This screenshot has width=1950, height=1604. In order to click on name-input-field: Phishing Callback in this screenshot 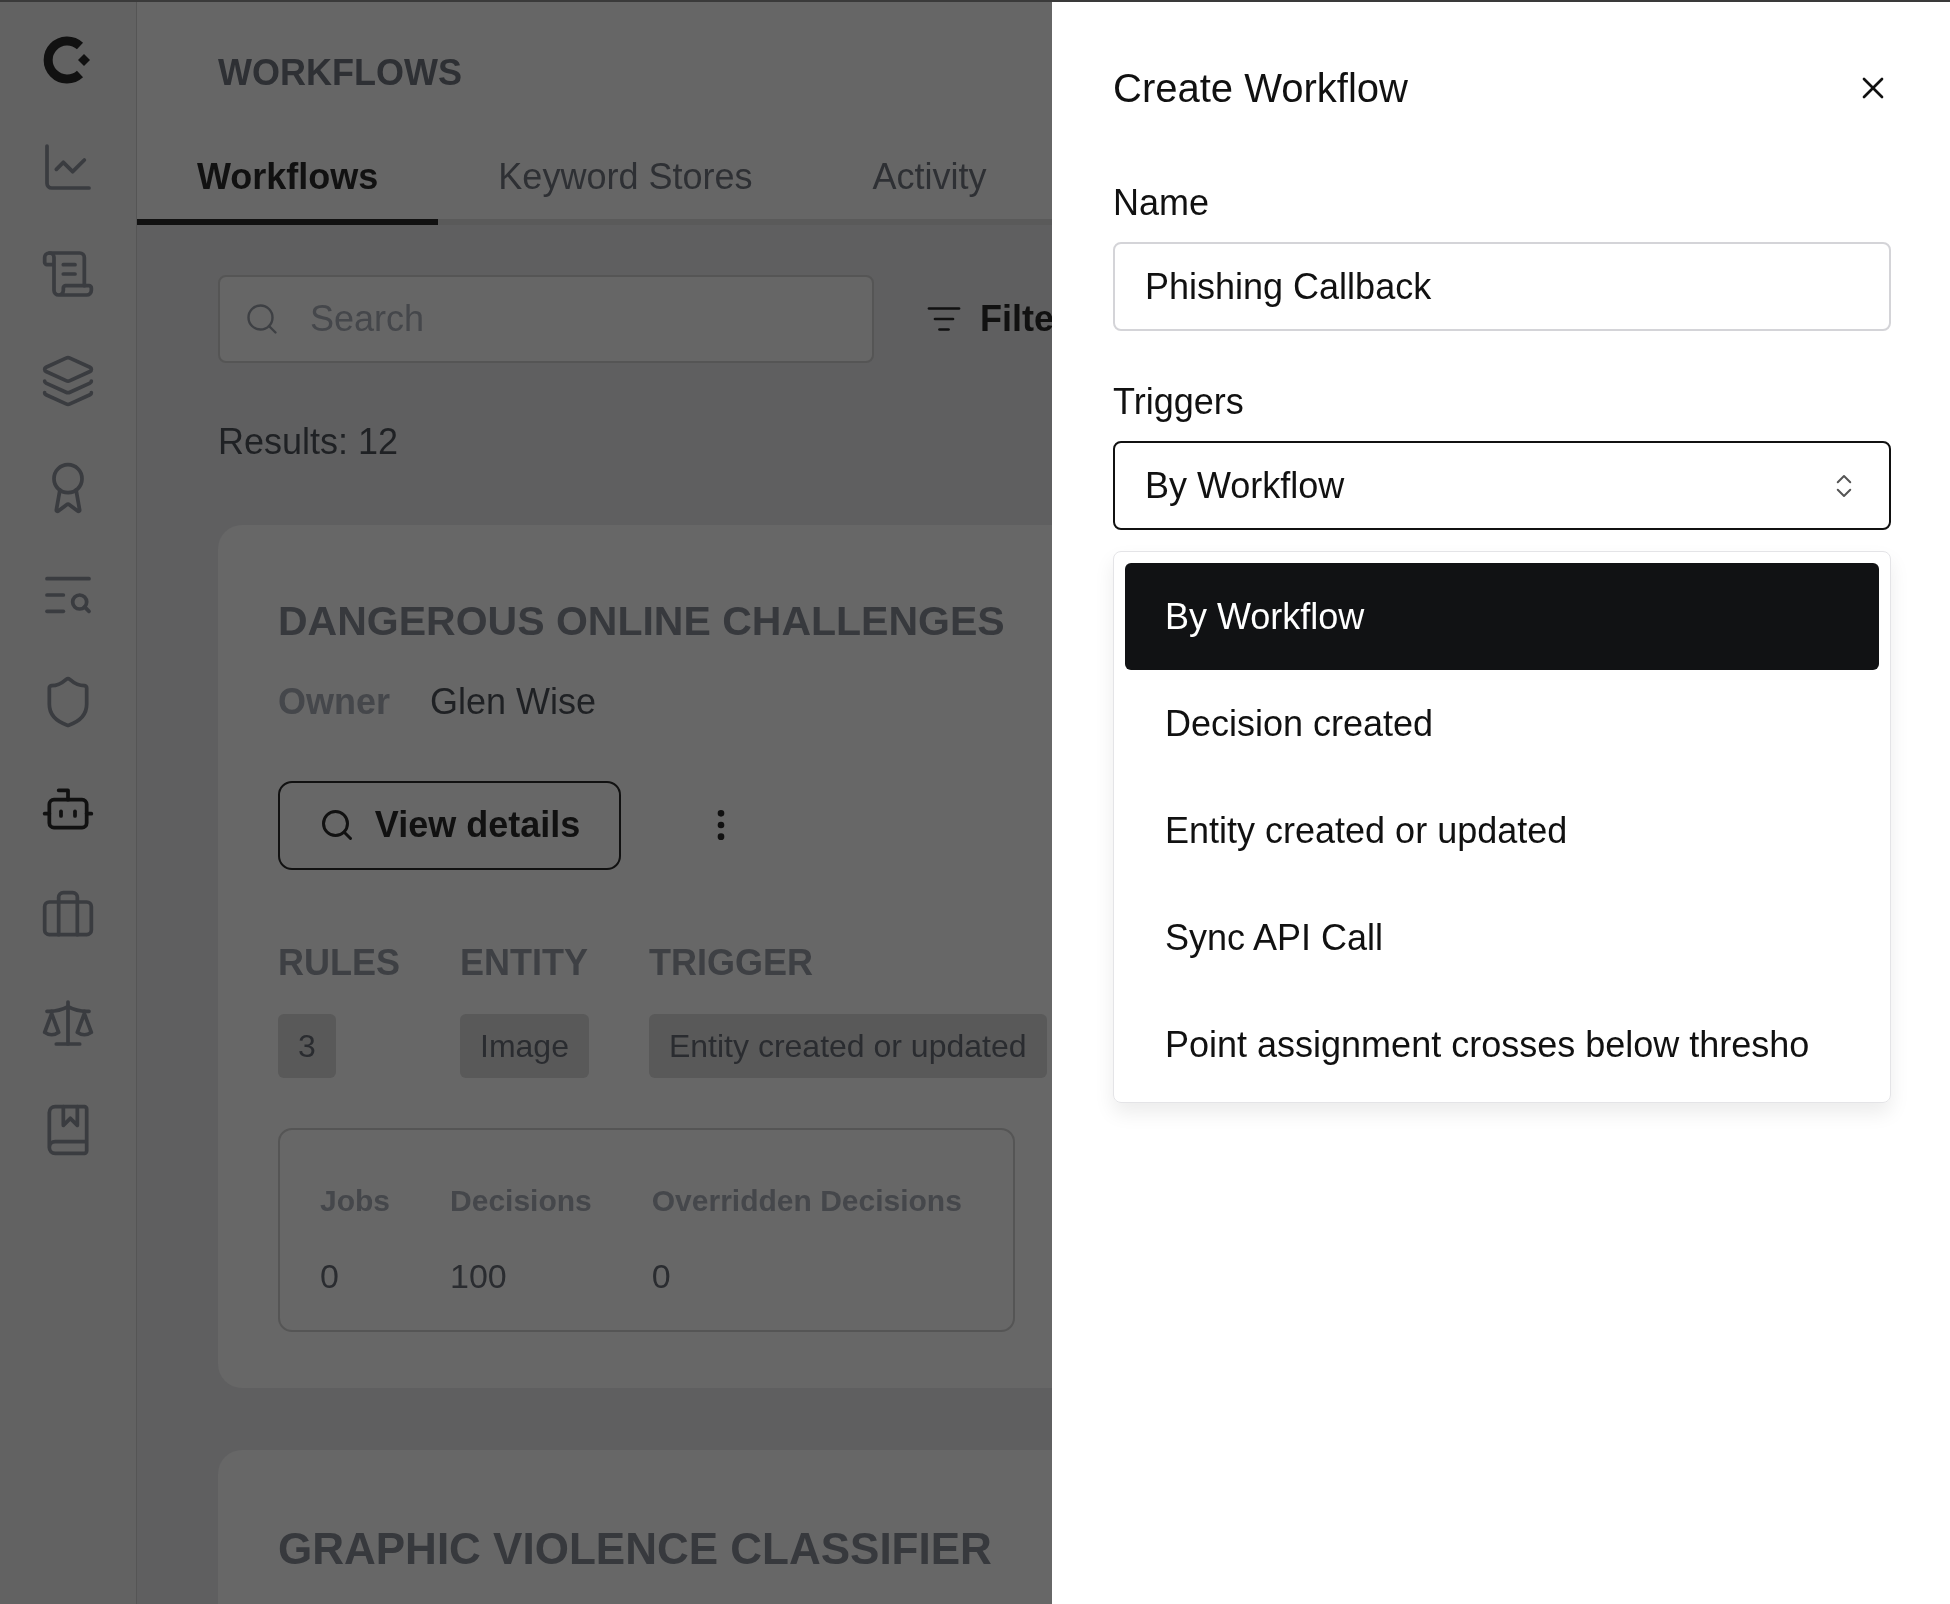, I will do `click(1502, 286)`.